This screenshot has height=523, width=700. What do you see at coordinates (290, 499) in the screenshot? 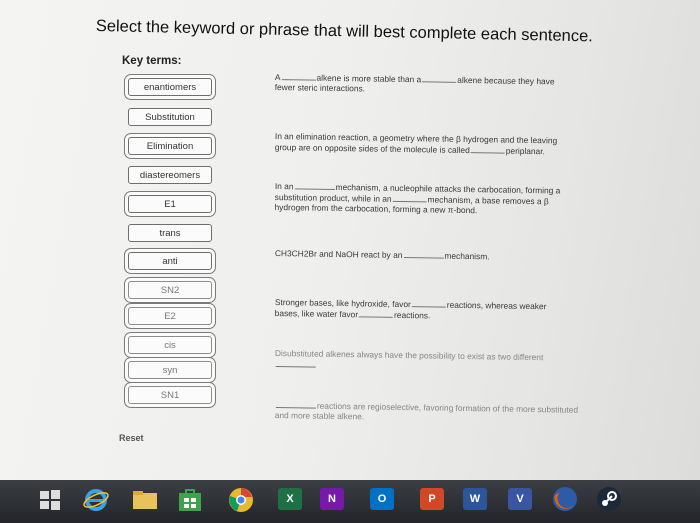
I see `excel-icon: X` at bounding box center [290, 499].